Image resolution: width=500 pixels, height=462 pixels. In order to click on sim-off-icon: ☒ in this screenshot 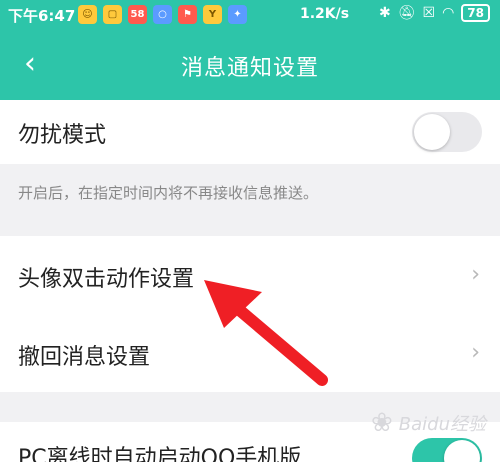, I will do `click(429, 13)`.